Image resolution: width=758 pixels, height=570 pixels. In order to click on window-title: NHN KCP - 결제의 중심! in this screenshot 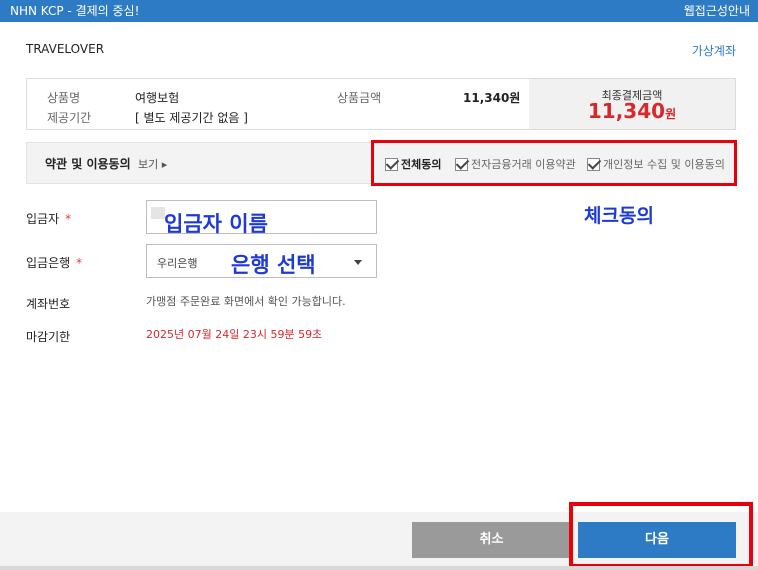, I will do `click(75, 11)`.